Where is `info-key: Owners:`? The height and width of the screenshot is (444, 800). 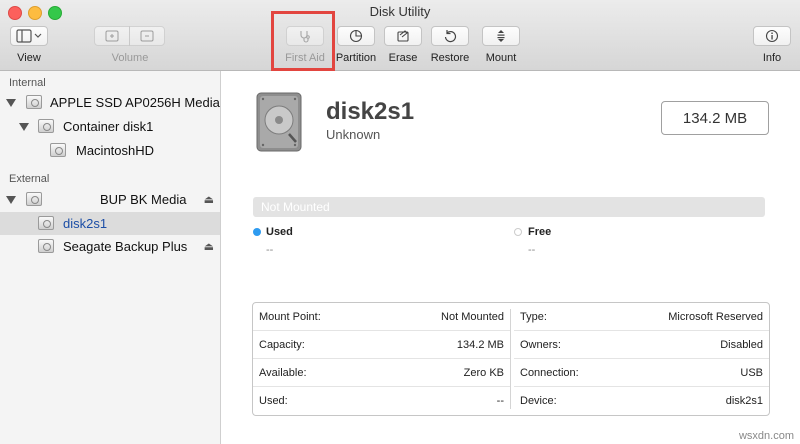
info-key: Owners: is located at coordinates (540, 345).